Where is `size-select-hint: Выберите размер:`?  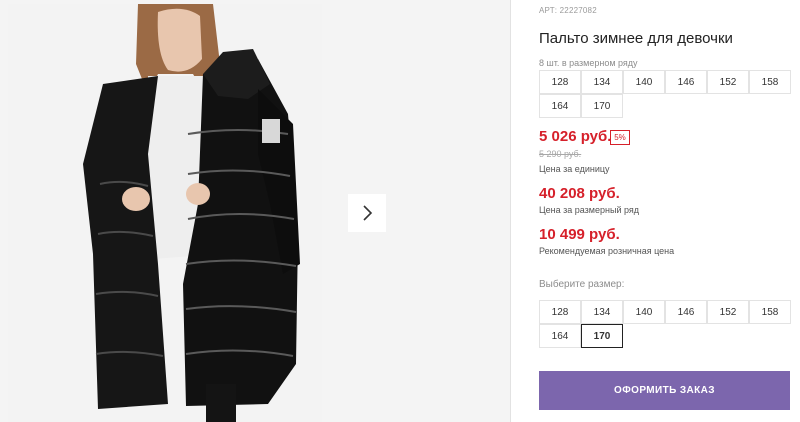 size-select-hint: Выберите размер: is located at coordinates (582, 284).